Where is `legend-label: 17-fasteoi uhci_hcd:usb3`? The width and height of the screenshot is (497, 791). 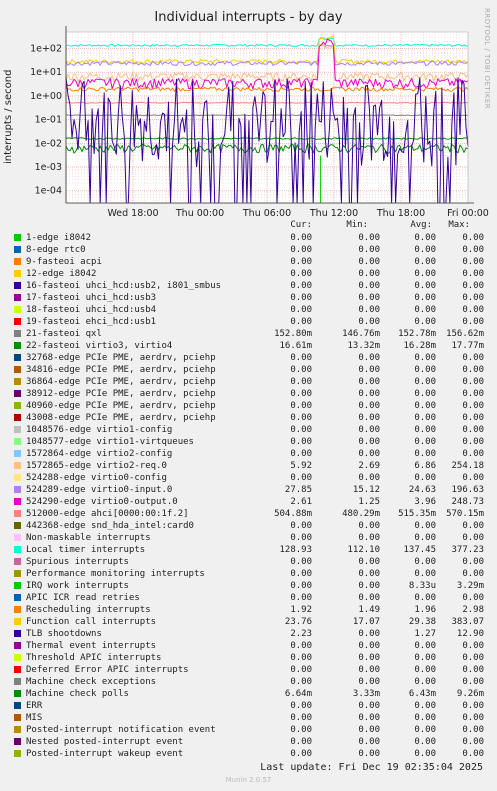
legend-label: 17-fasteoi uhci_hcd:usb3 is located at coordinates (91, 298).